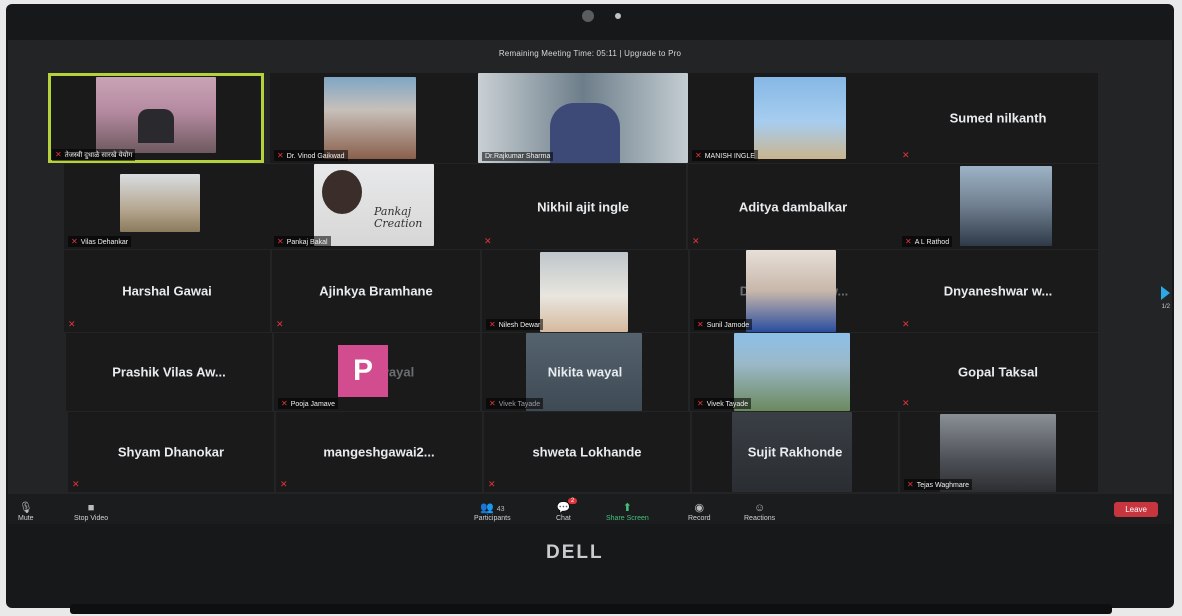  What do you see at coordinates (398, 217) in the screenshot?
I see `overlay-text: Pankaj Creation` at bounding box center [398, 217].